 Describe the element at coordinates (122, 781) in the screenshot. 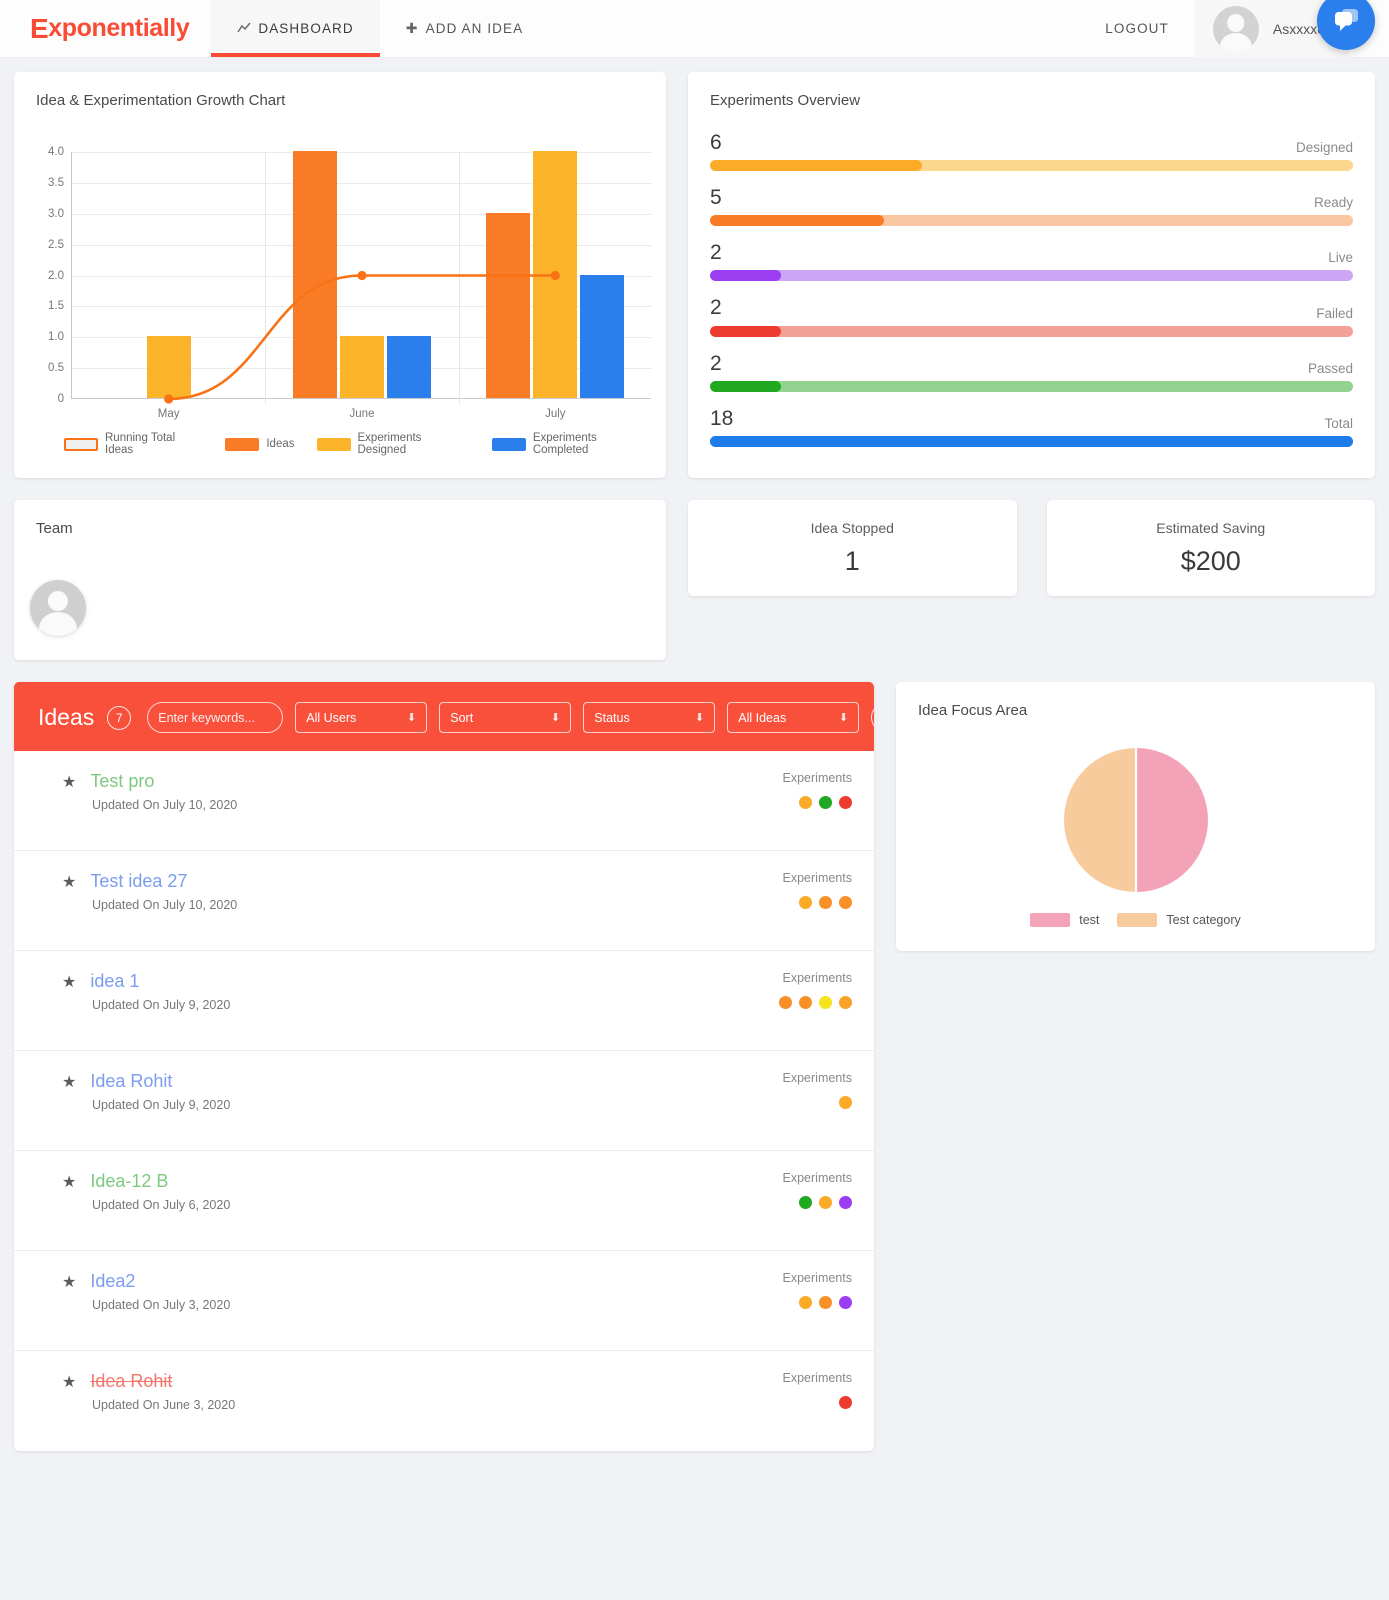

I see `idea-name: Test pro` at that location.